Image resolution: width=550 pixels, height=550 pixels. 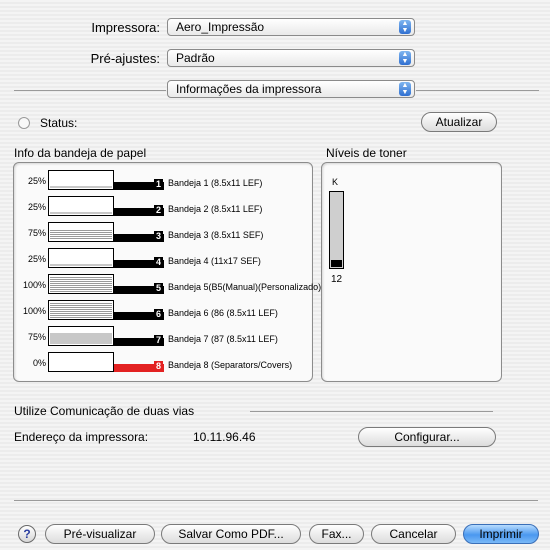 I want to click on cancel-button: Cancelar, so click(x=413, y=534).